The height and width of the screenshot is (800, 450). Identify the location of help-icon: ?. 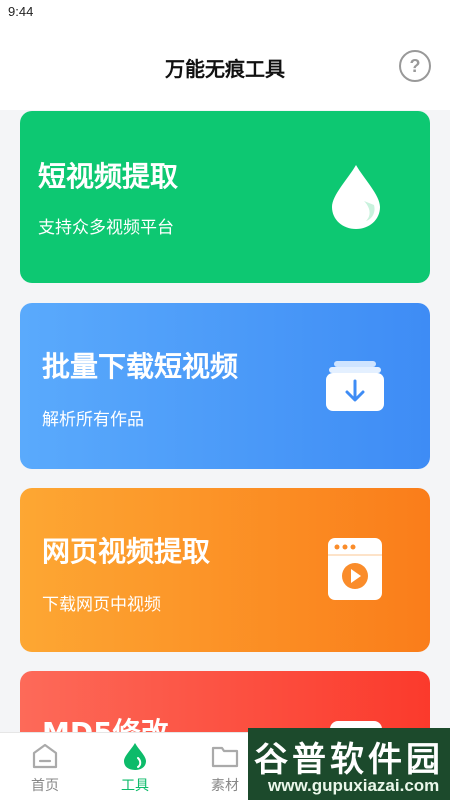
(415, 65).